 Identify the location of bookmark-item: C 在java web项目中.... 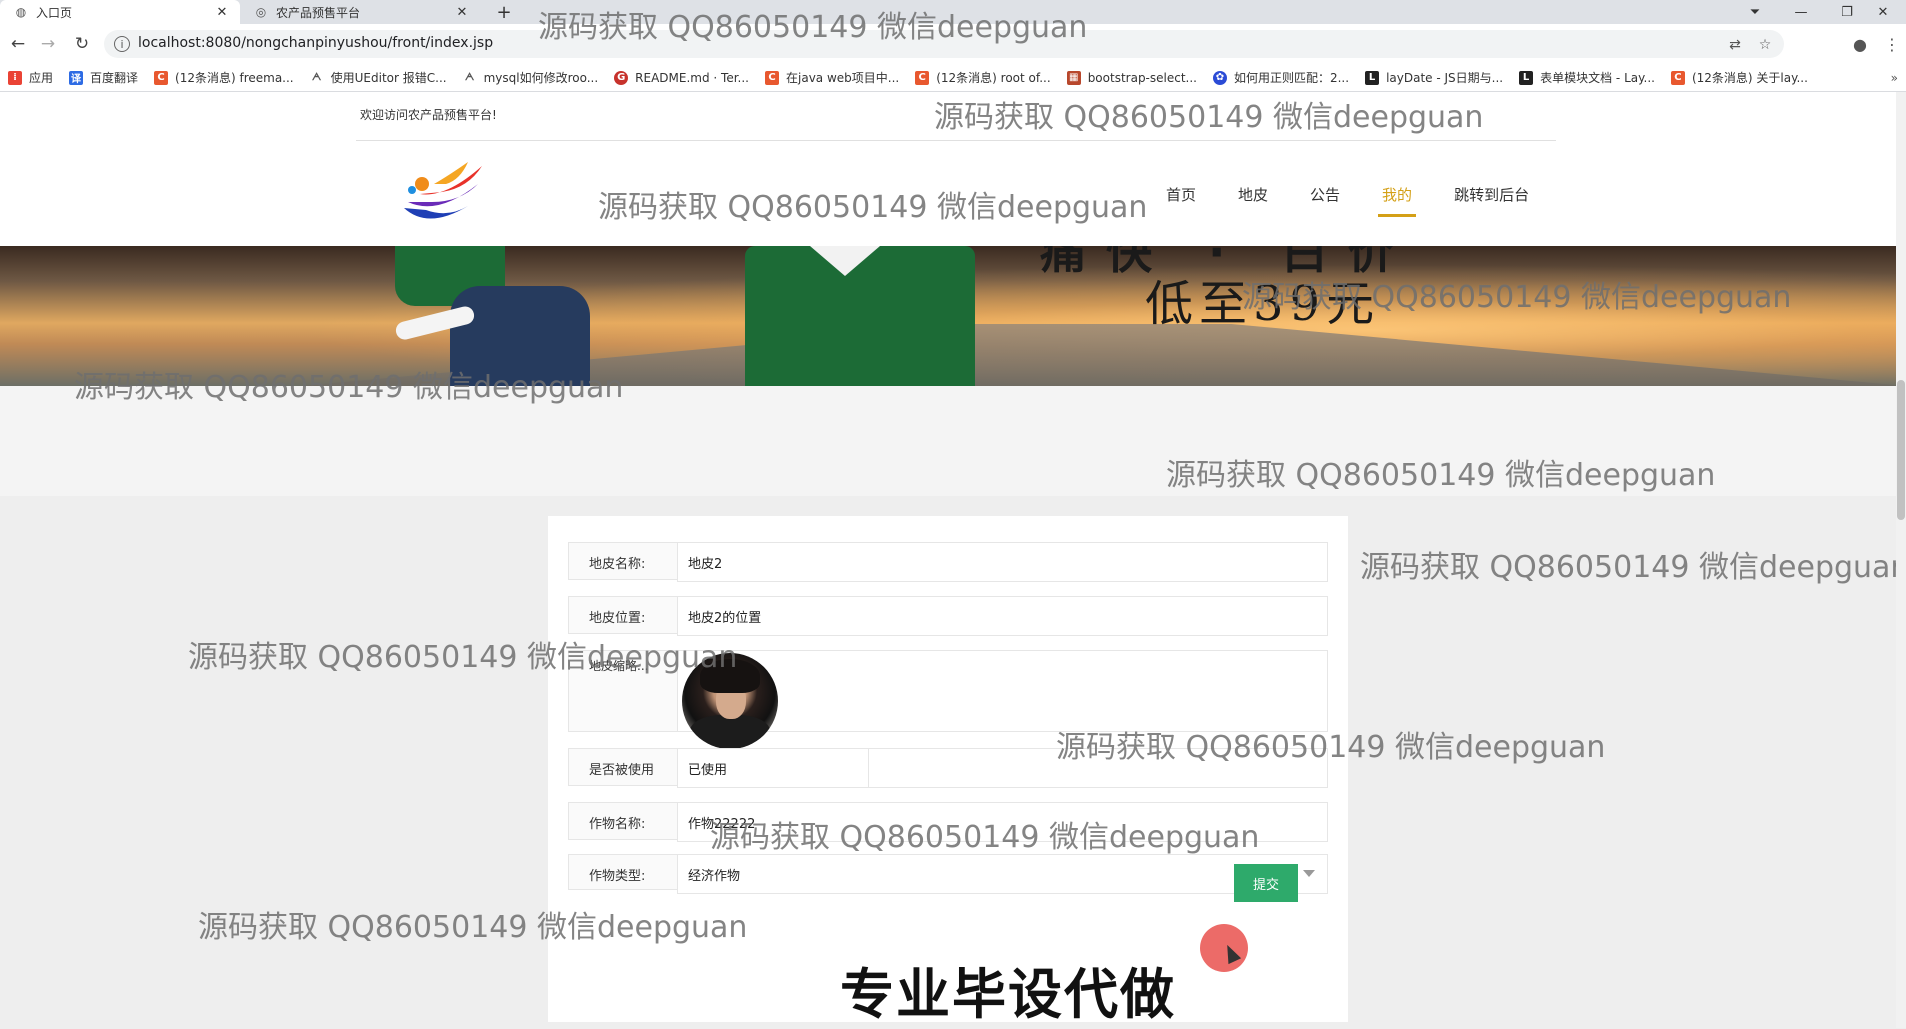
(832, 77).